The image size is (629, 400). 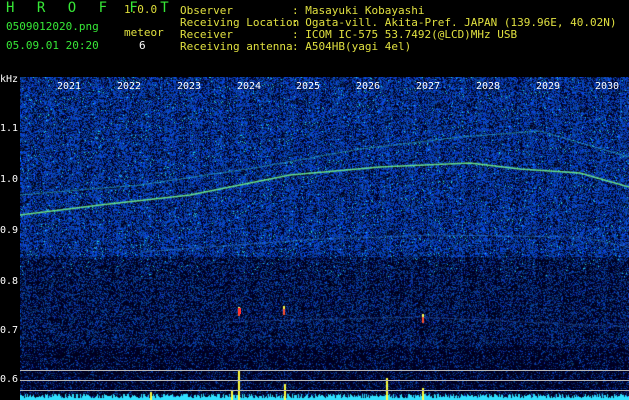 I want to click on y-tick-0-7: 0.7, so click(x=9, y=330).